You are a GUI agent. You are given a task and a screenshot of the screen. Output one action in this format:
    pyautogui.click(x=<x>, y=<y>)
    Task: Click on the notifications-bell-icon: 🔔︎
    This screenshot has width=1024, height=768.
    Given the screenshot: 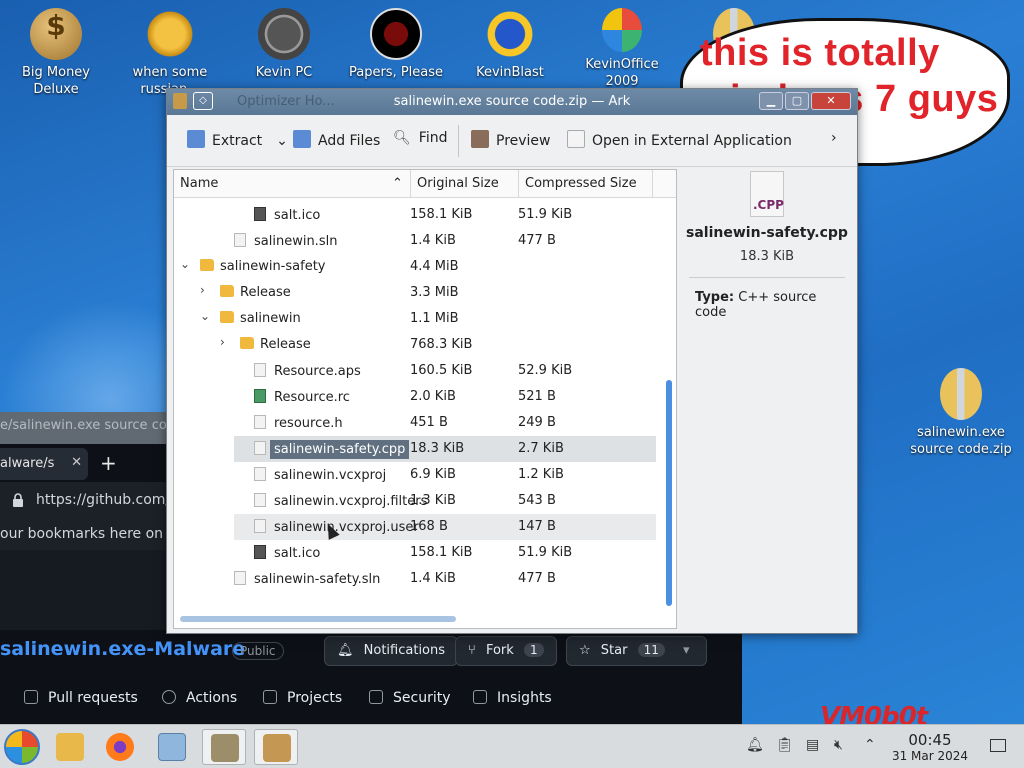 What is the action you would take?
    pyautogui.click(x=755, y=745)
    